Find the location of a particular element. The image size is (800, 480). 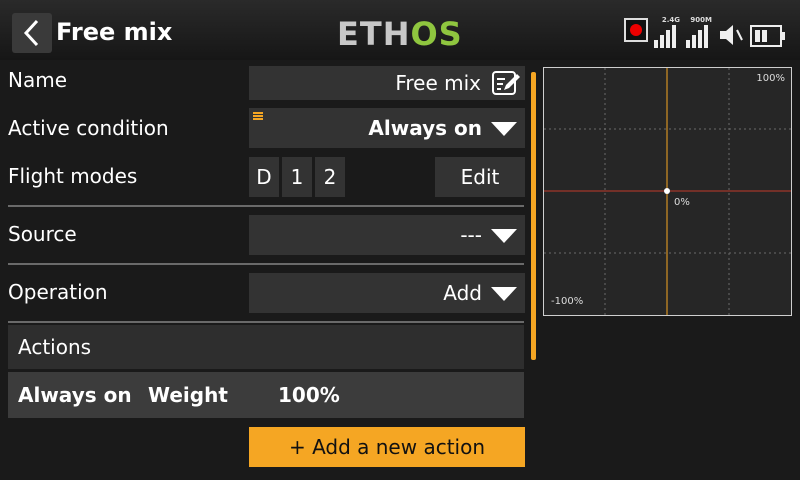

speaker-muted-icon is located at coordinates (731, 35).